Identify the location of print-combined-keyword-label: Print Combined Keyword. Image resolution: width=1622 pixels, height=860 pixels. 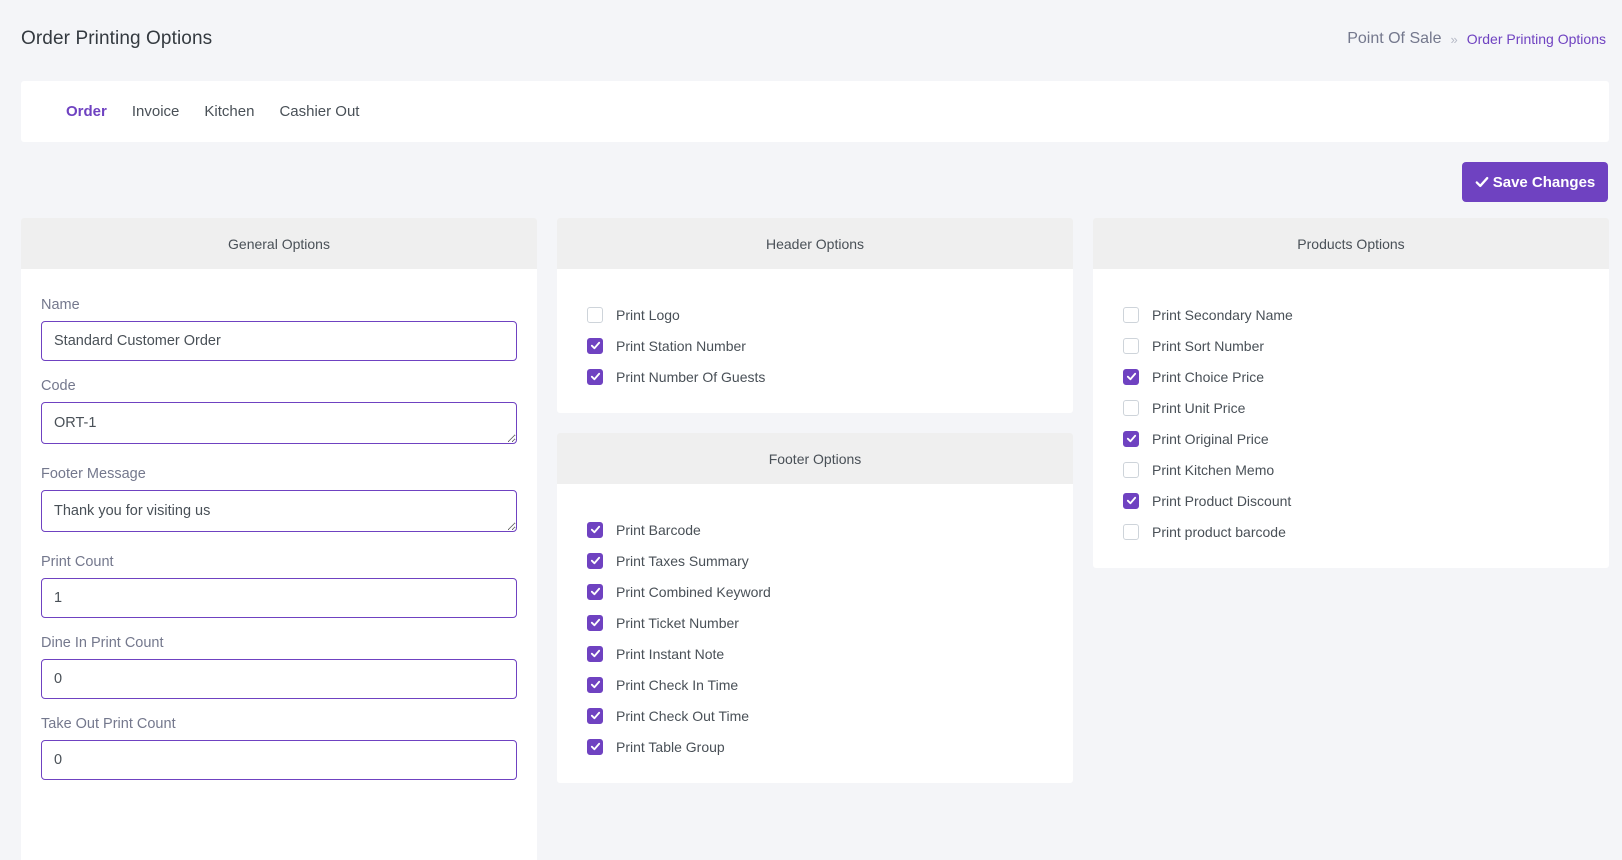
(693, 591).